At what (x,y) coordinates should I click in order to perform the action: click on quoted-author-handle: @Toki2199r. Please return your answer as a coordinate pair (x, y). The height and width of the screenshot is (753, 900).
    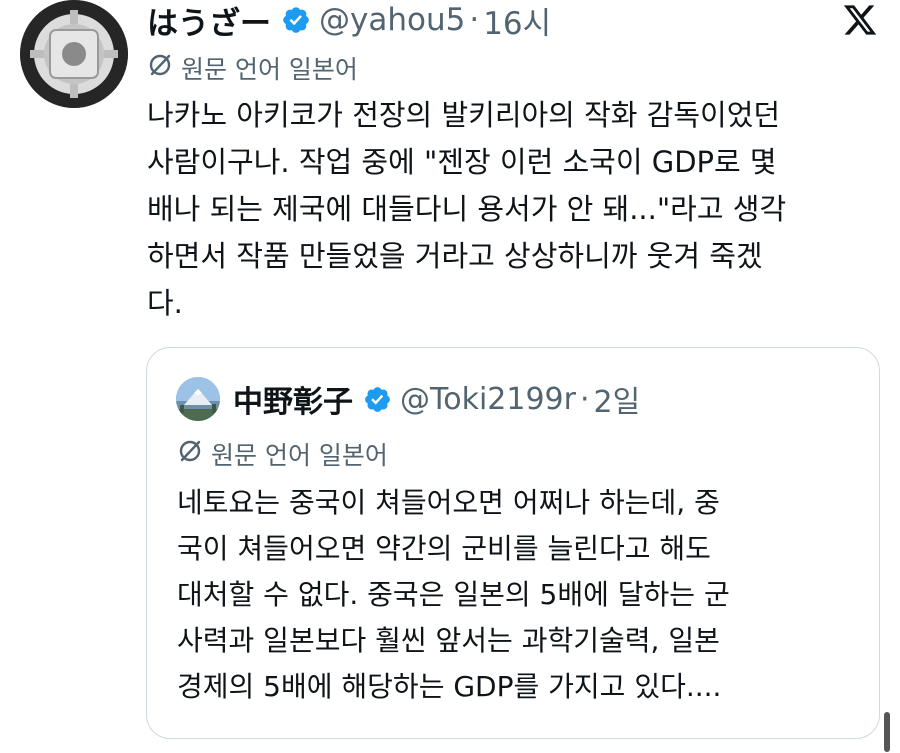
    Looking at the image, I should click on (488, 399).